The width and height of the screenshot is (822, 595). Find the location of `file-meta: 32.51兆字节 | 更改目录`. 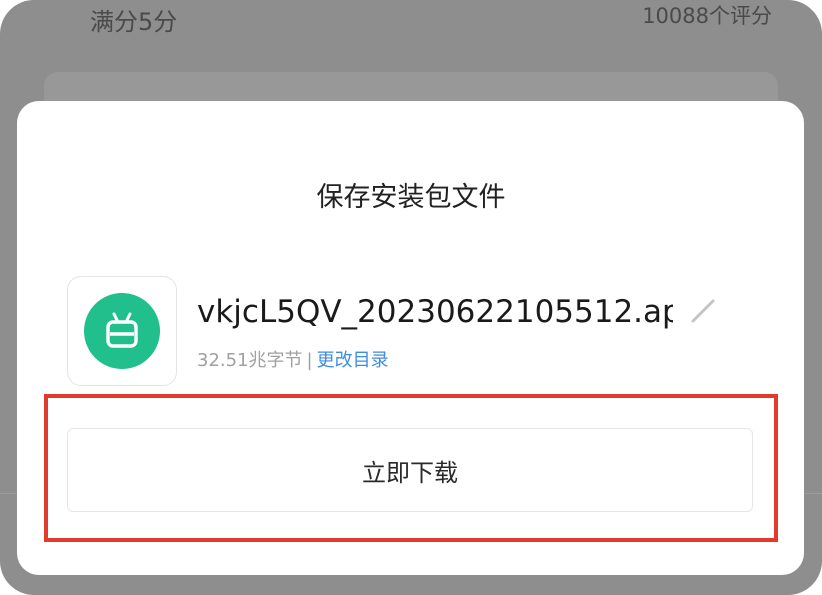

file-meta: 32.51兆字节 | 更改目录 is located at coordinates (293, 359).